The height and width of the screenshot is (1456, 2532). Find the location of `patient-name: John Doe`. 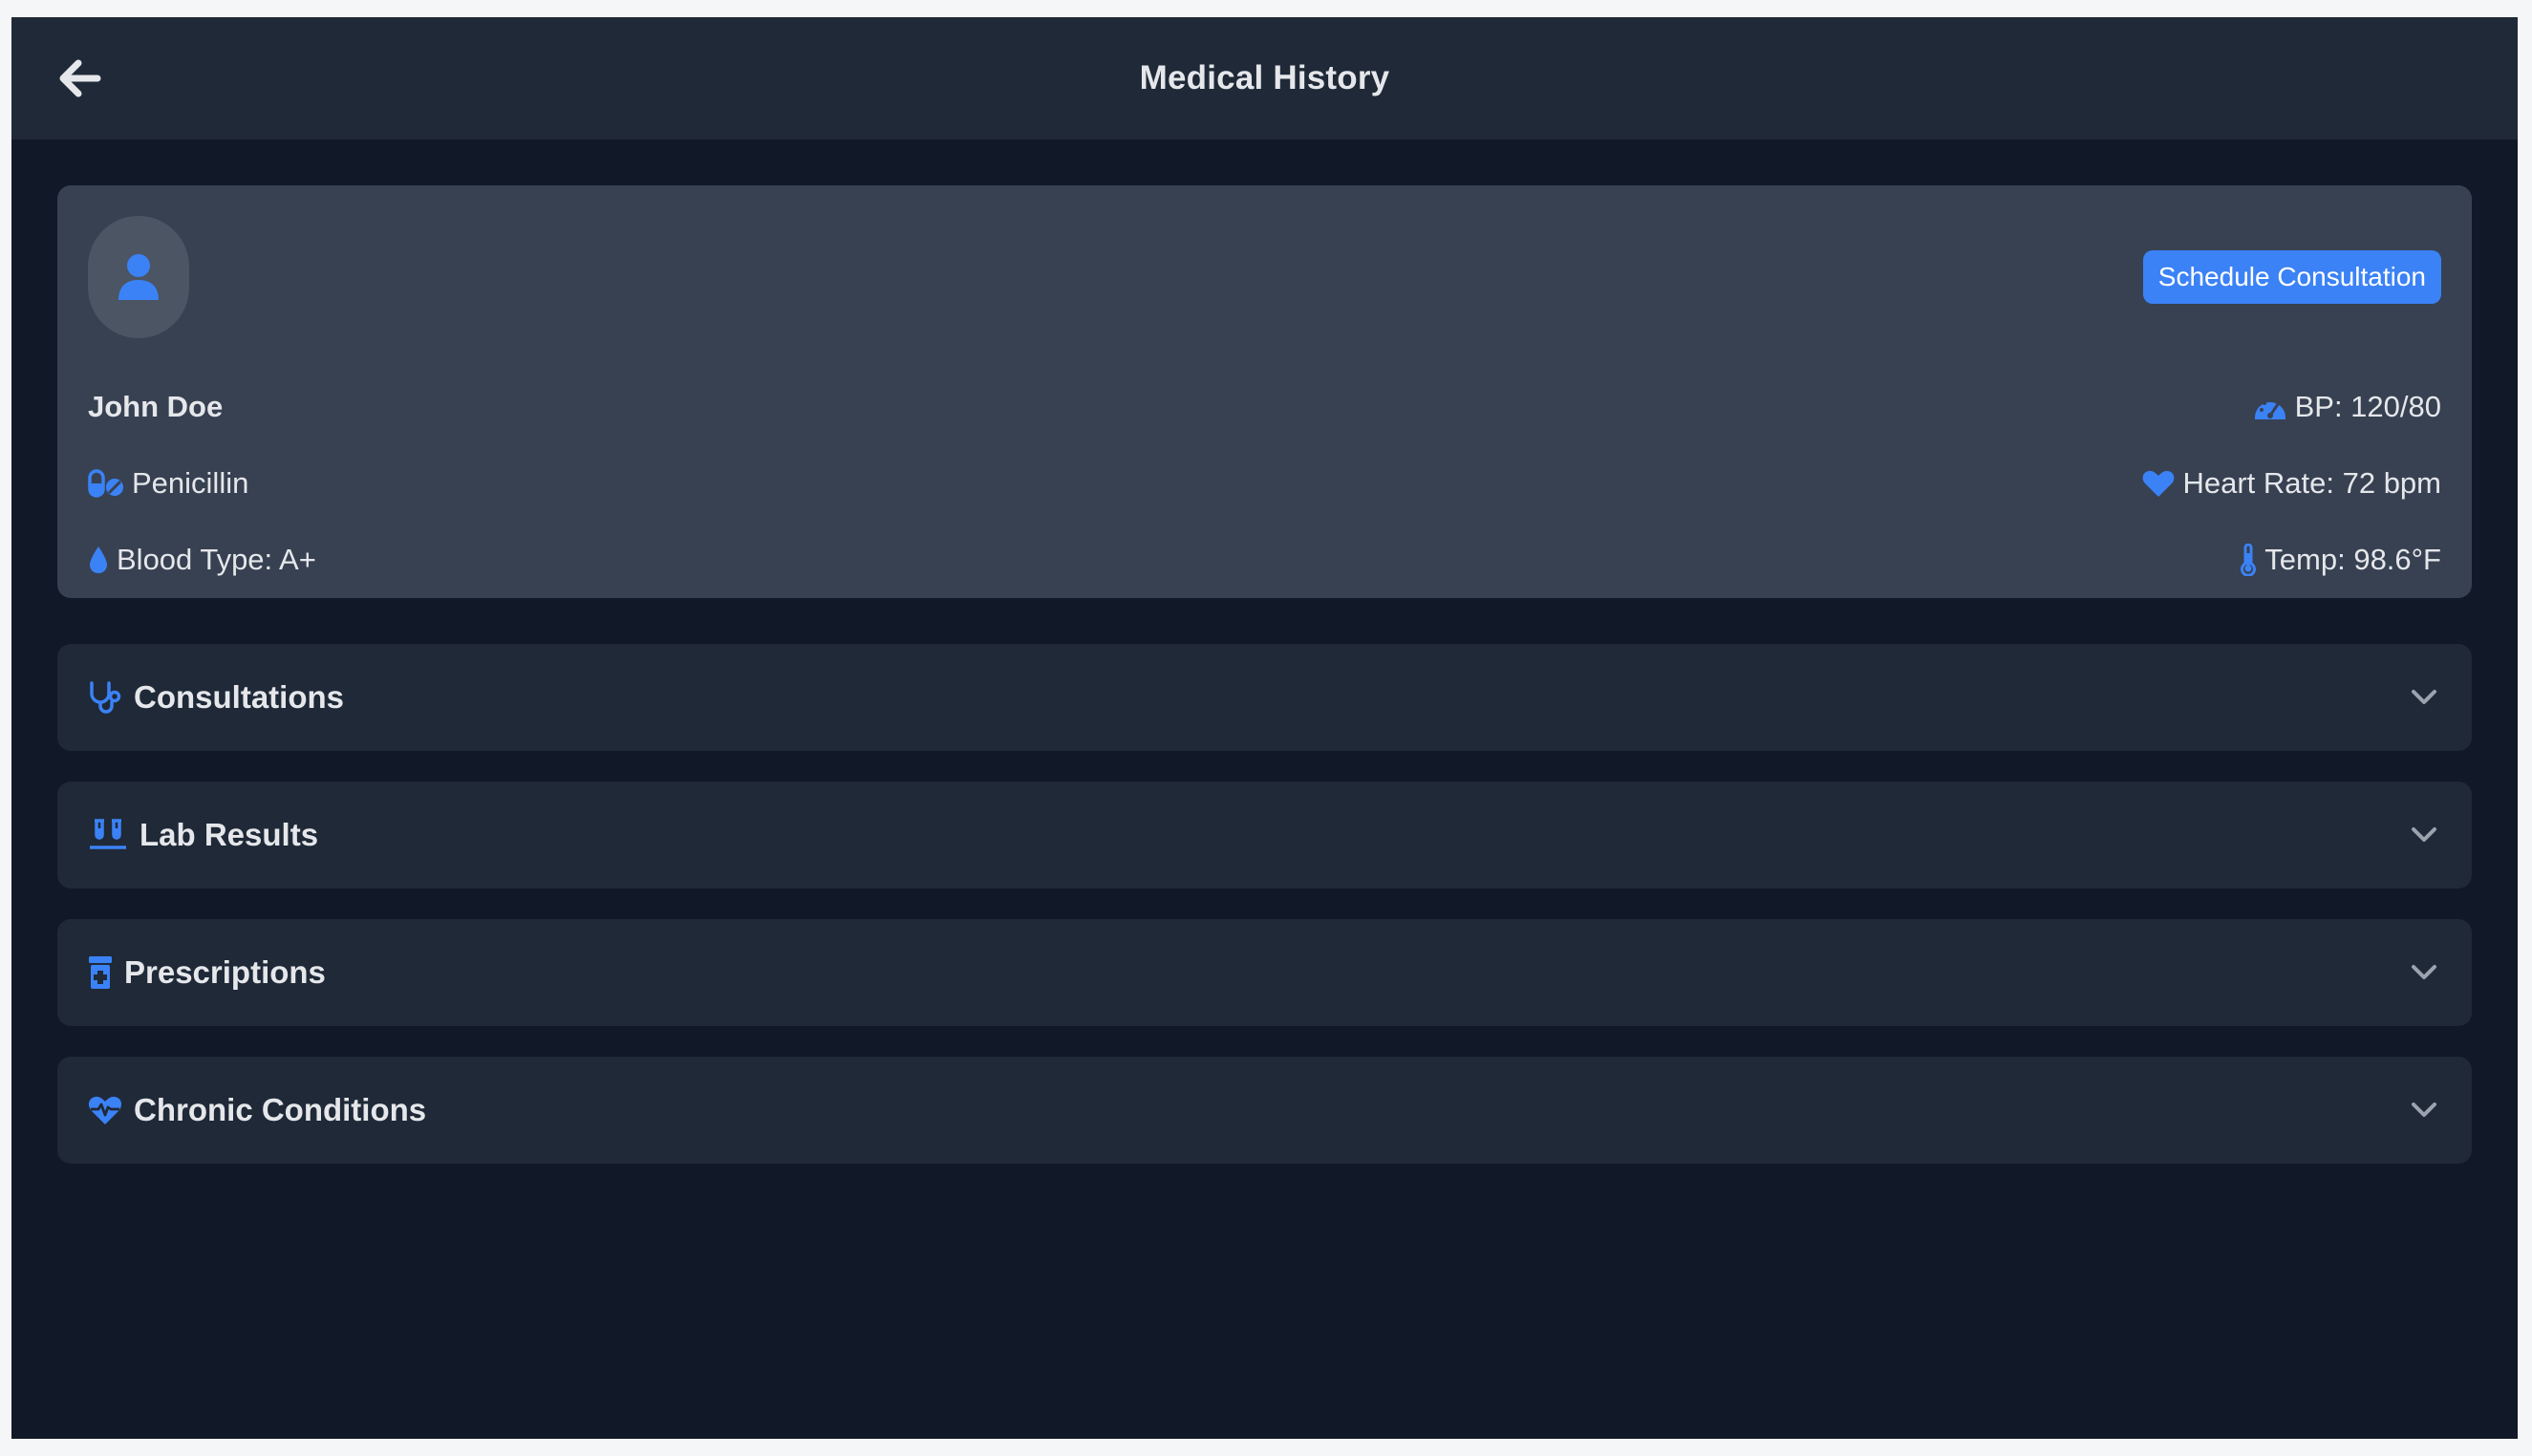

patient-name: John Doe is located at coordinates (156, 407).